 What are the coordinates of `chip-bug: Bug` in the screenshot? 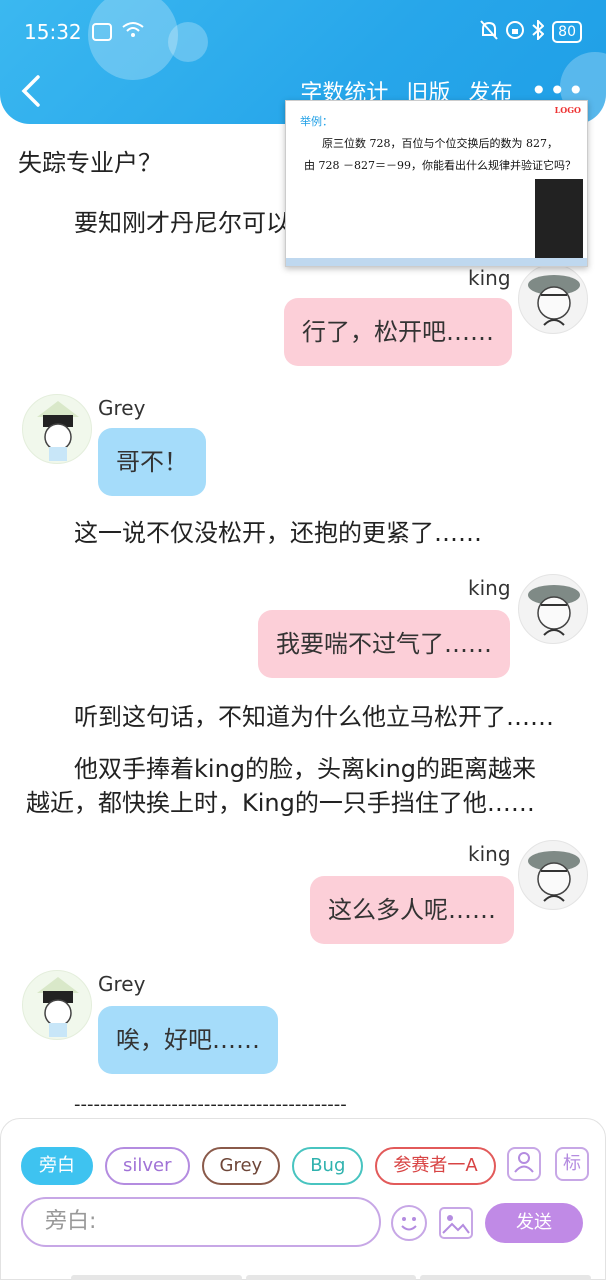 It's located at (328, 1166).